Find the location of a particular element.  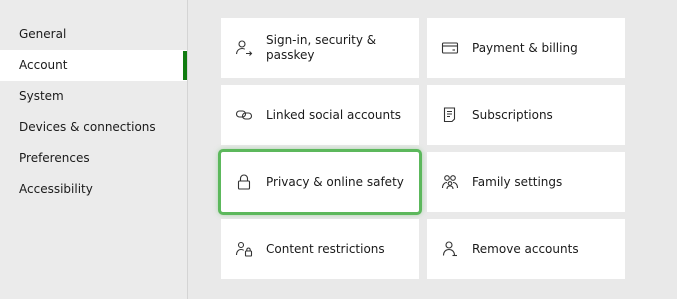

tile-payment-billing: Payment & billing is located at coordinates (526, 48).